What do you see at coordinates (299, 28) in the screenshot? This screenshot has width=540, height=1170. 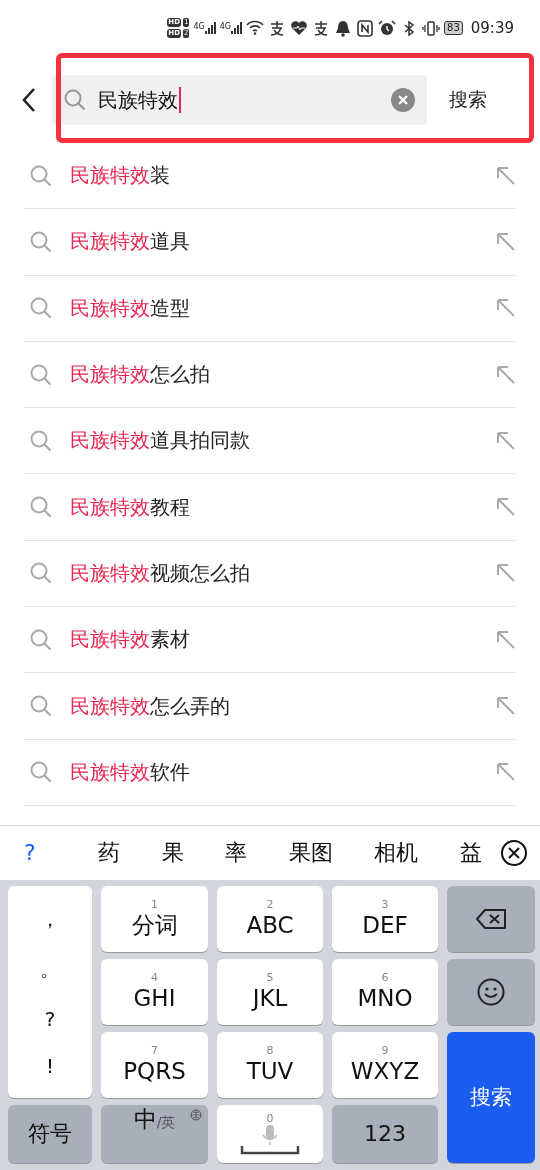 I see `heart-icon` at bounding box center [299, 28].